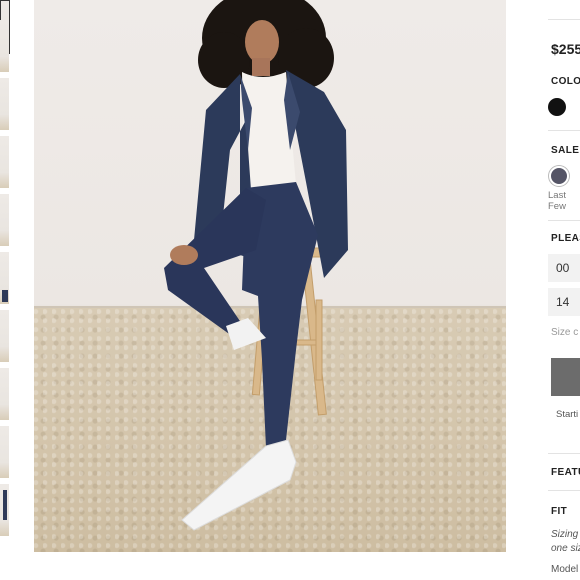  What do you see at coordinates (565, 150) in the screenshot?
I see `sale-label: SALE` at bounding box center [565, 150].